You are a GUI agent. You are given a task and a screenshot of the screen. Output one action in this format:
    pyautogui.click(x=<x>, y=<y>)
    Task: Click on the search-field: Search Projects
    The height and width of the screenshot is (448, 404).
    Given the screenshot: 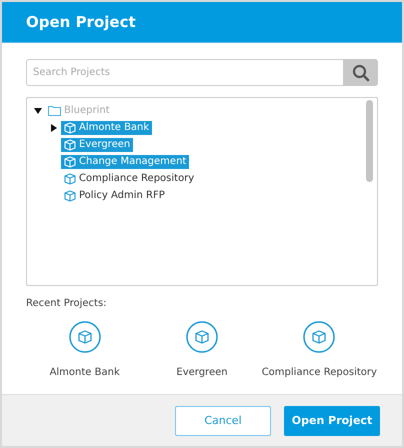 What is the action you would take?
    pyautogui.click(x=184, y=72)
    